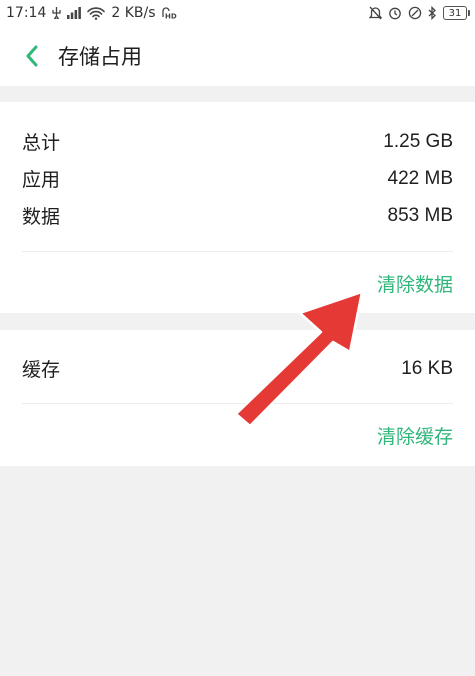 The height and width of the screenshot is (676, 475). I want to click on back-button, so click(32, 56).